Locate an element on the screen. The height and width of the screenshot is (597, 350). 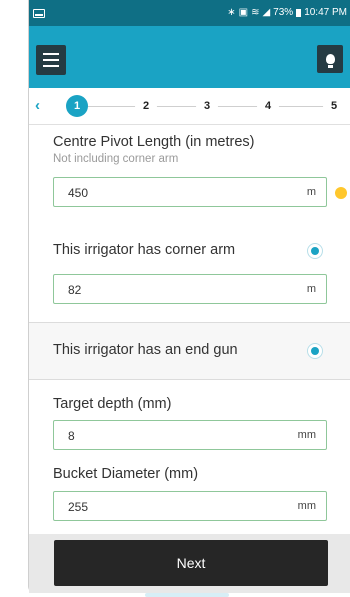
home-indicator is located at coordinates (187, 595).